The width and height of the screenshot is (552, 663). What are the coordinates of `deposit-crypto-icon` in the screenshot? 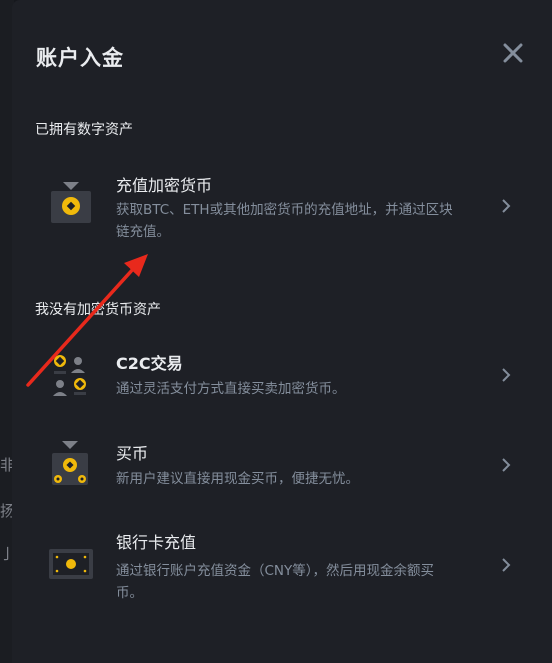 It's located at (71, 203).